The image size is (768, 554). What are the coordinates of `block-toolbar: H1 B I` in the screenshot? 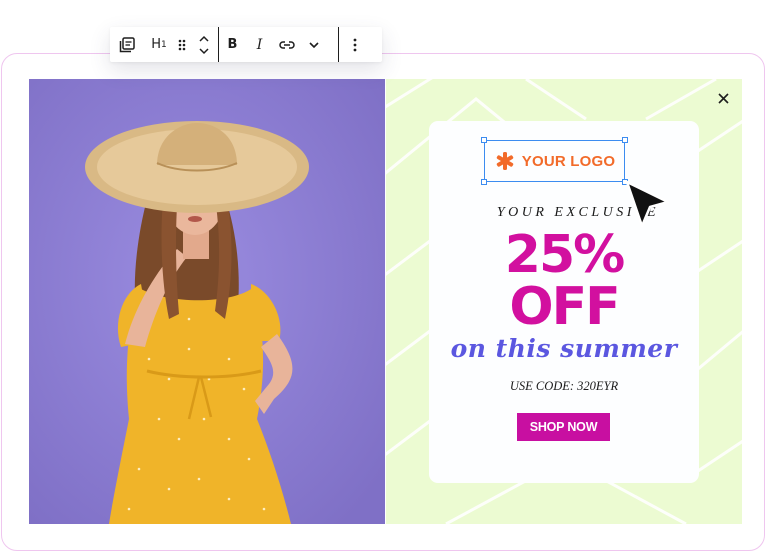 It's located at (246, 44).